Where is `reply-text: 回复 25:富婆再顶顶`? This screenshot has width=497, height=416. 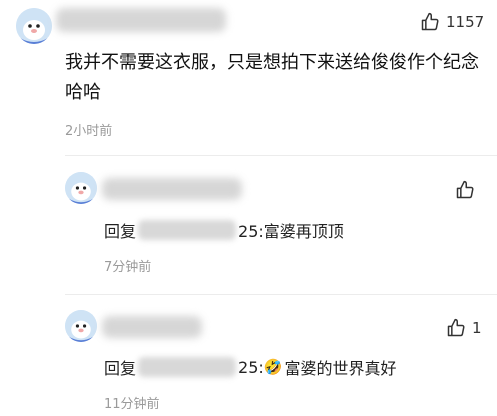
reply-text: 回复 25:富婆再顶顶 is located at coordinates (224, 230).